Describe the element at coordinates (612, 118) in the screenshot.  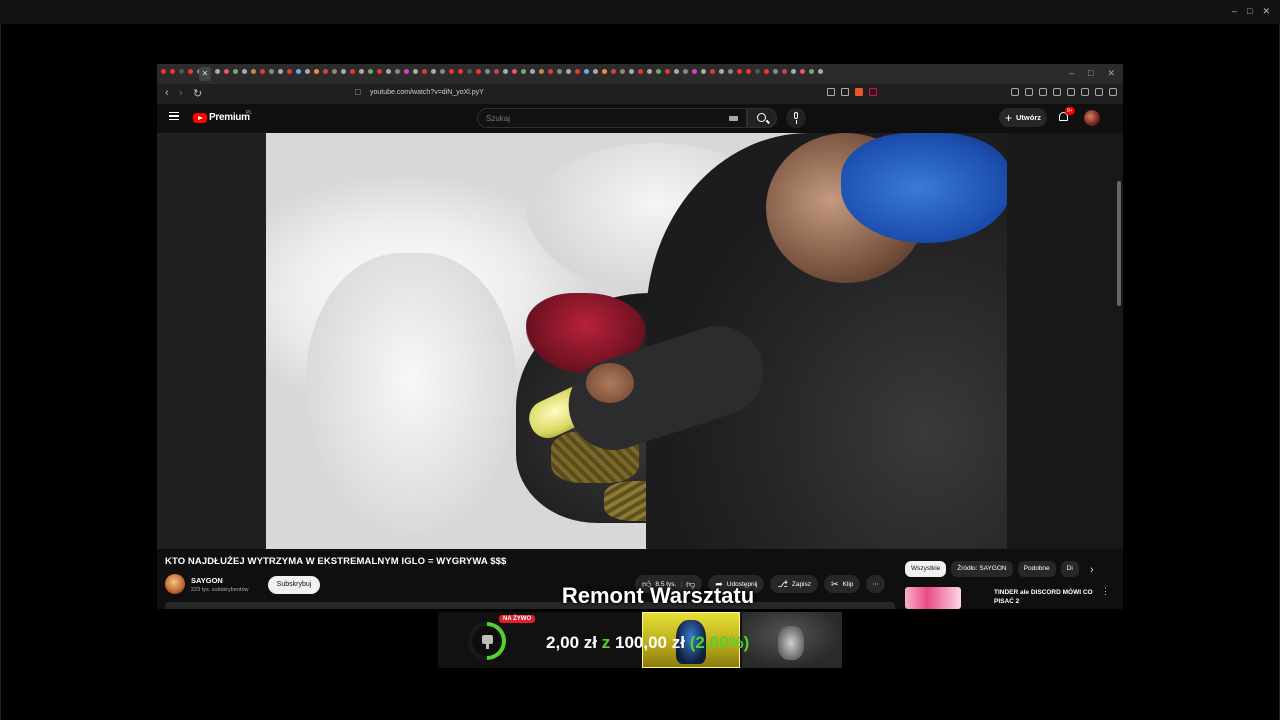
I see `search-input: Szukaj` at that location.